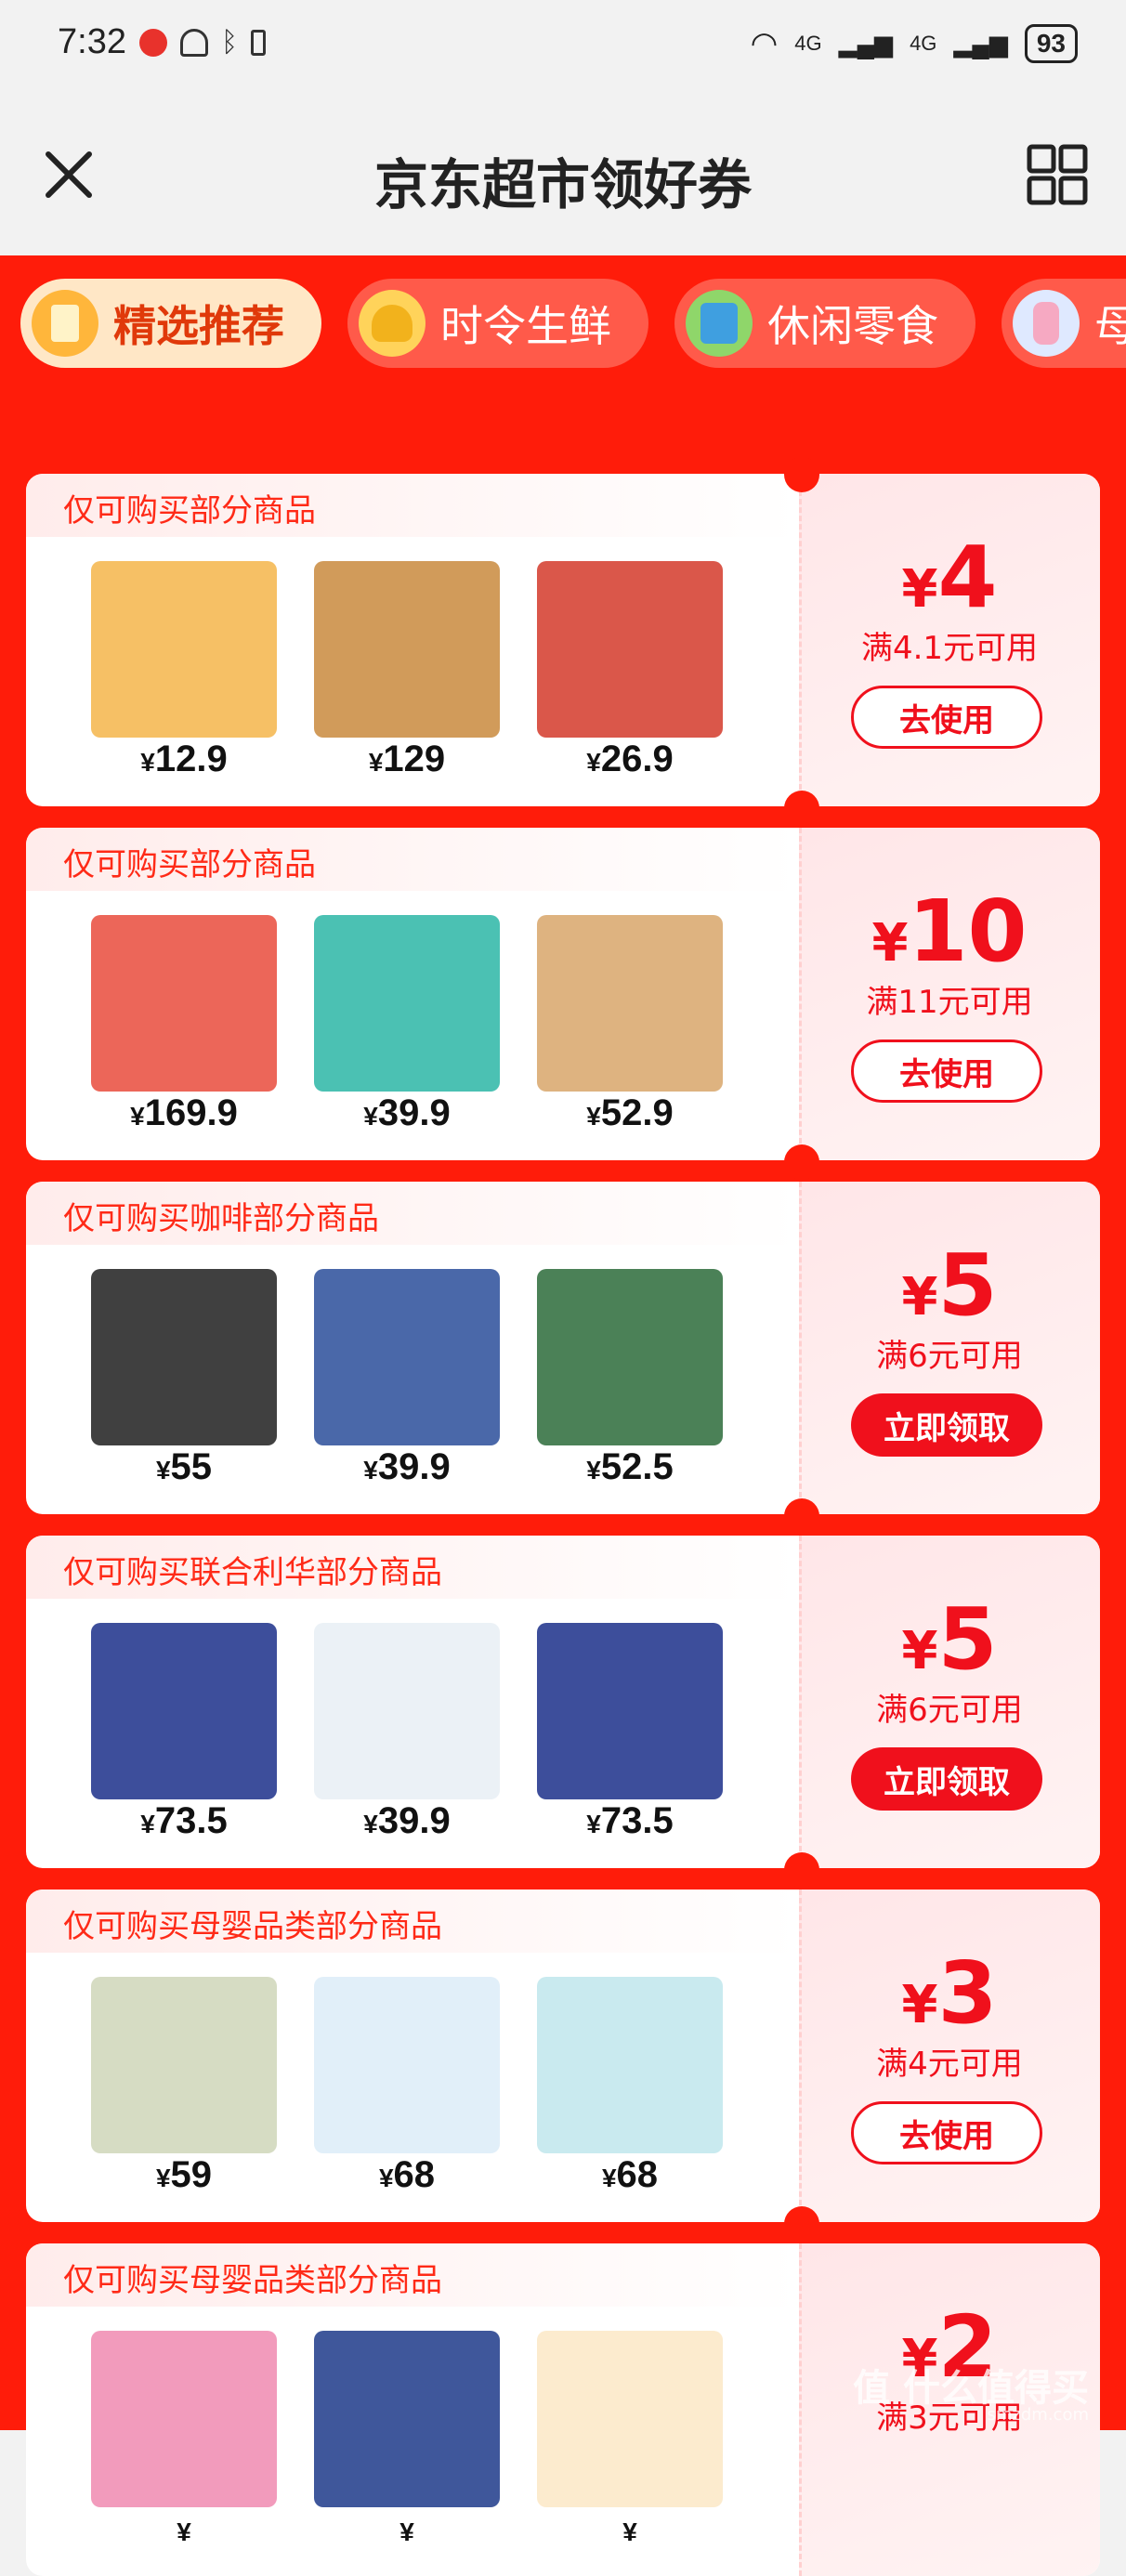 Image resolution: width=1126 pixels, height=2576 pixels. Describe the element at coordinates (968, 577) in the screenshot. I see `amount-value: 4` at that location.